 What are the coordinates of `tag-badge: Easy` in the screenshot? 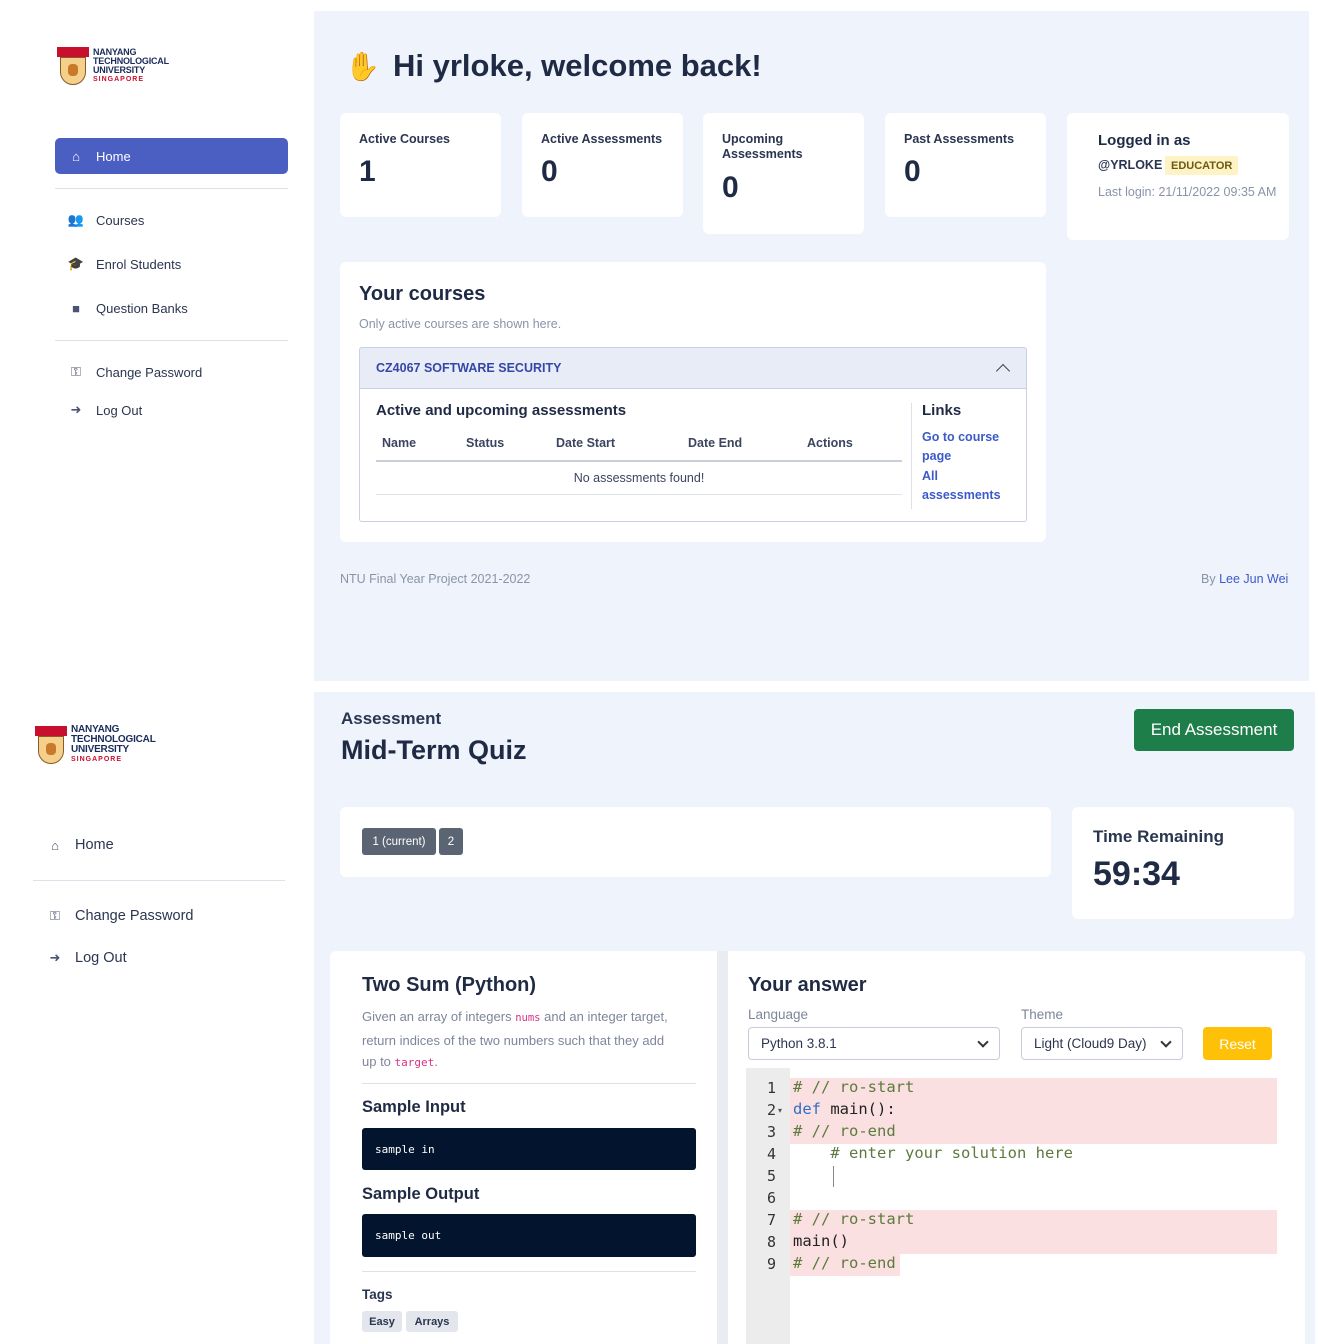 It's located at (382, 1321).